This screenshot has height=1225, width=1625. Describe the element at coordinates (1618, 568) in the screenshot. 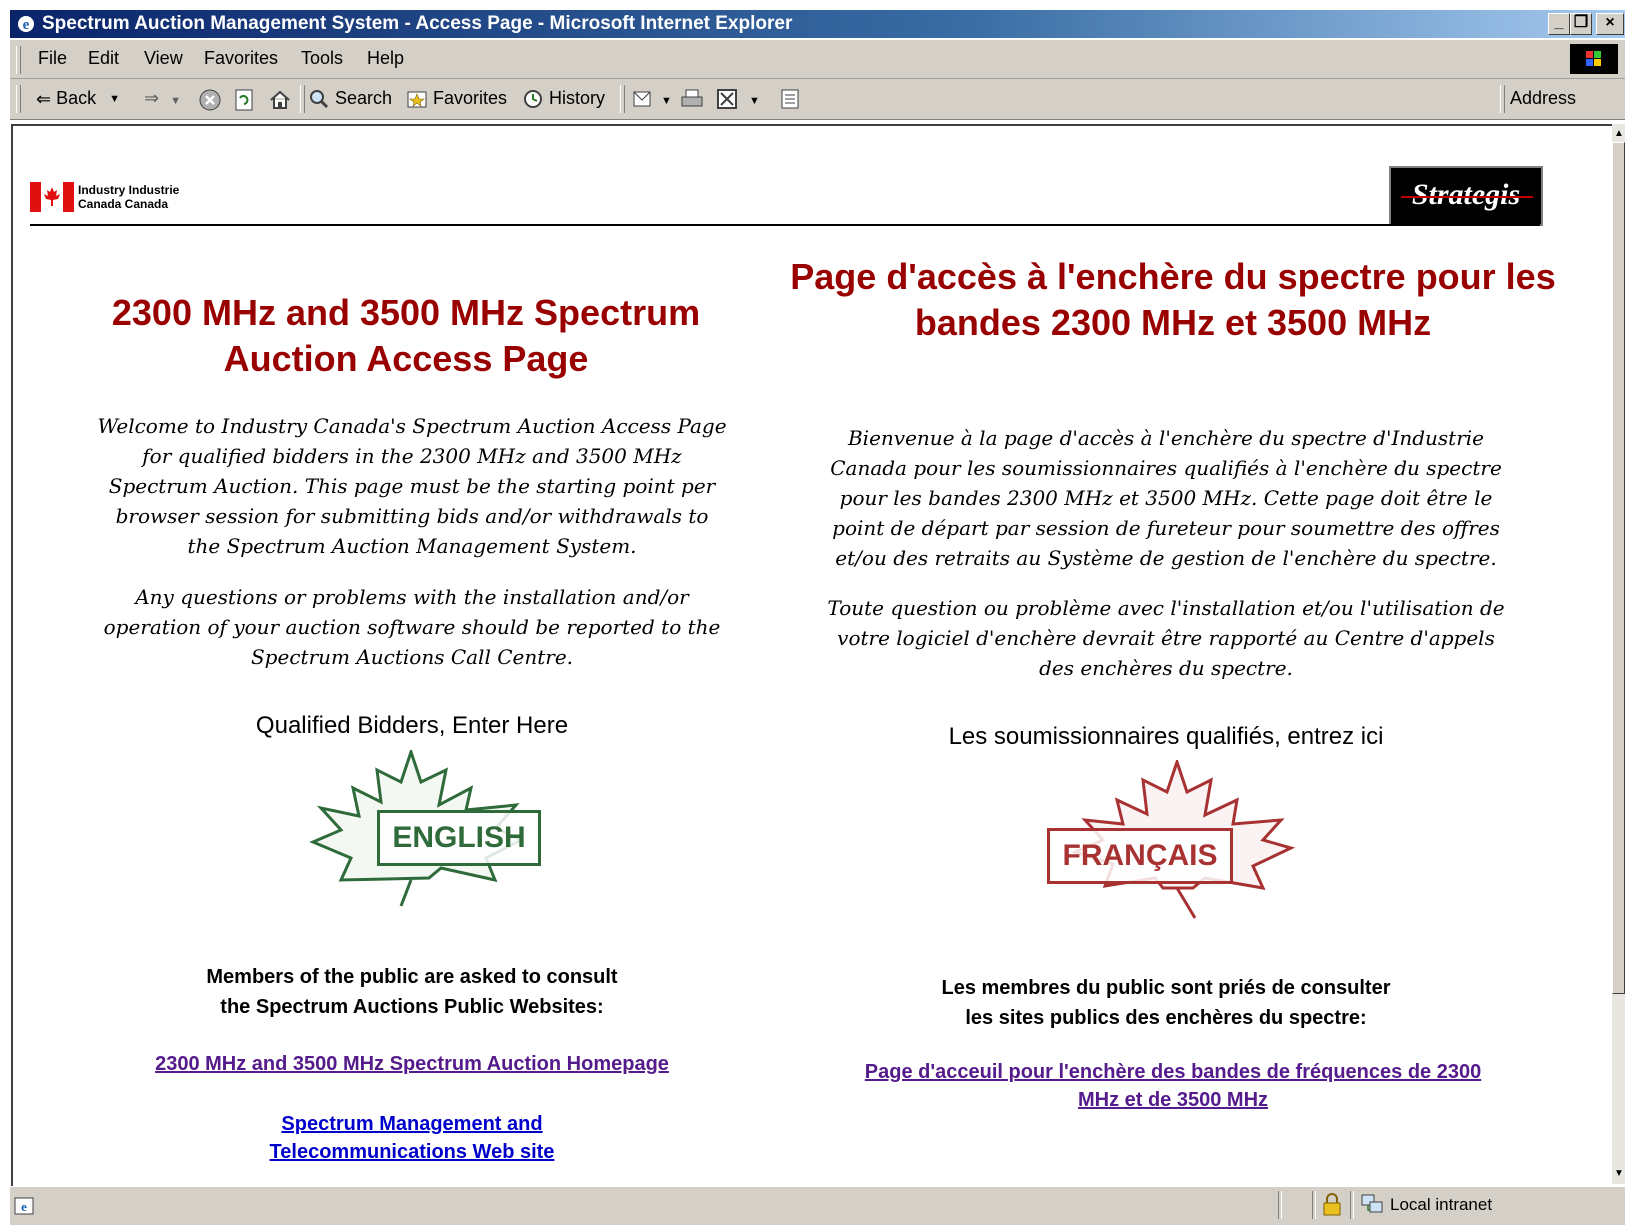

I see `scrollbar-thumb` at that location.